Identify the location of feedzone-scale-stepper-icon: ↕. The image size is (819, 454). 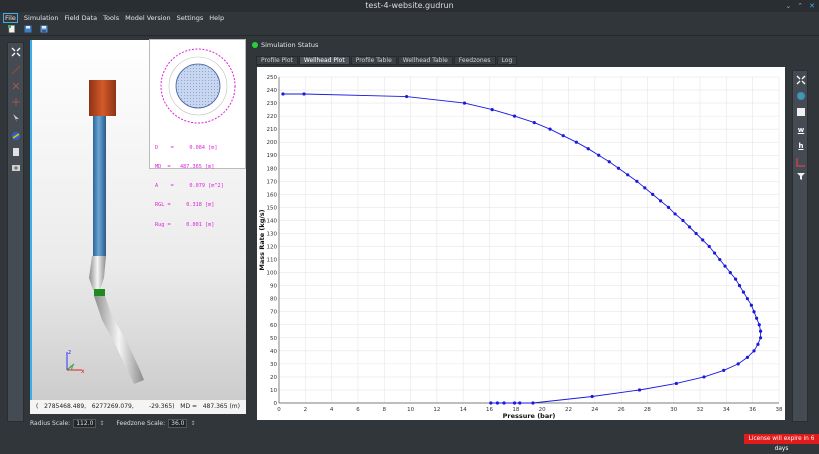
(192, 423).